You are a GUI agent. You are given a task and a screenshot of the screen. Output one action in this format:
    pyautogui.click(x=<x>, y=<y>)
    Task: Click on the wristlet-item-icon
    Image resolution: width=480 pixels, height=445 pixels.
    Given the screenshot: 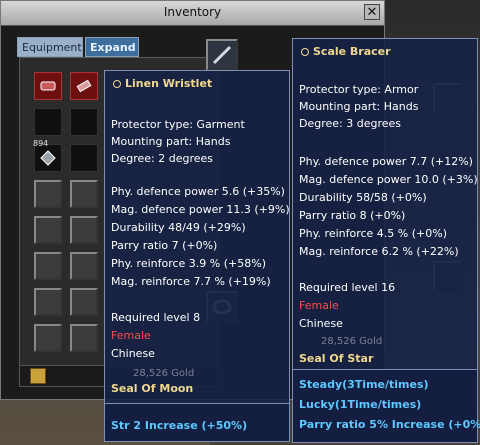 What is the action you would take?
    pyautogui.click(x=48, y=86)
    